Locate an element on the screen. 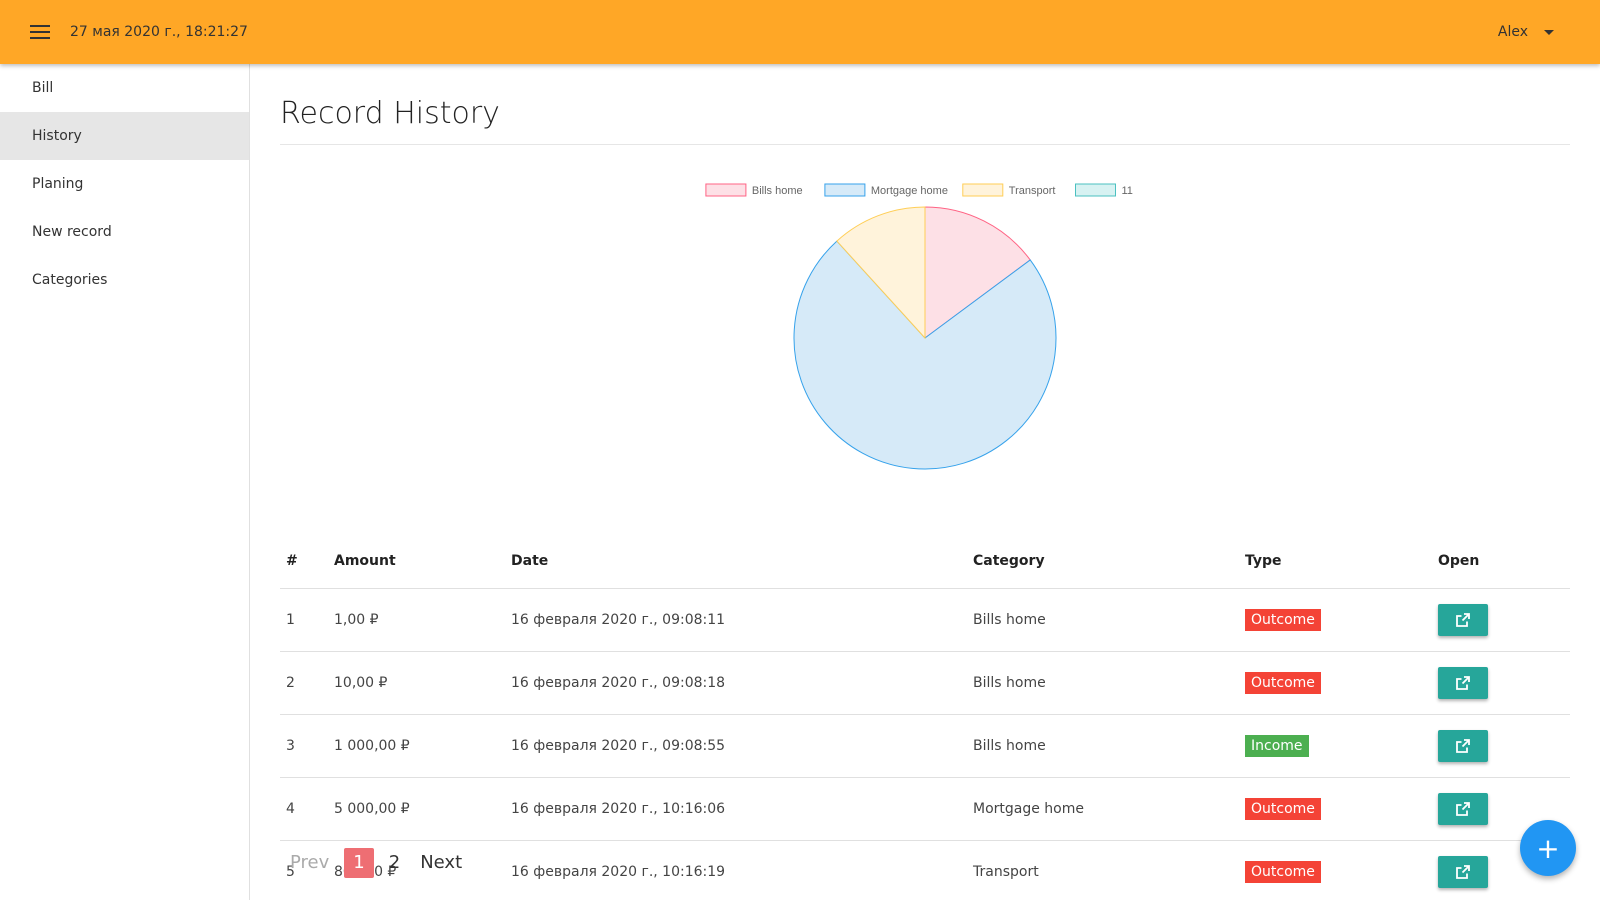  pagination: Prev 1 2 Next is located at coordinates (376, 863).